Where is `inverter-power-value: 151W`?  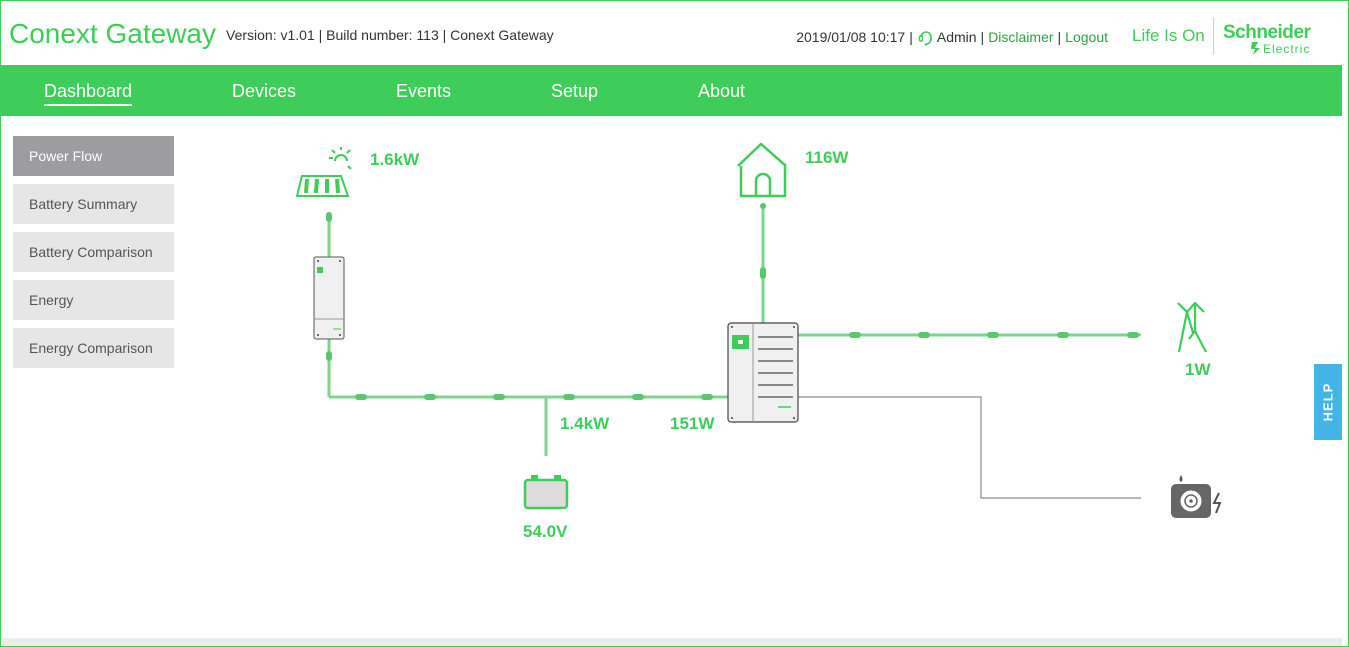
inverter-power-value: 151W is located at coordinates (692, 423).